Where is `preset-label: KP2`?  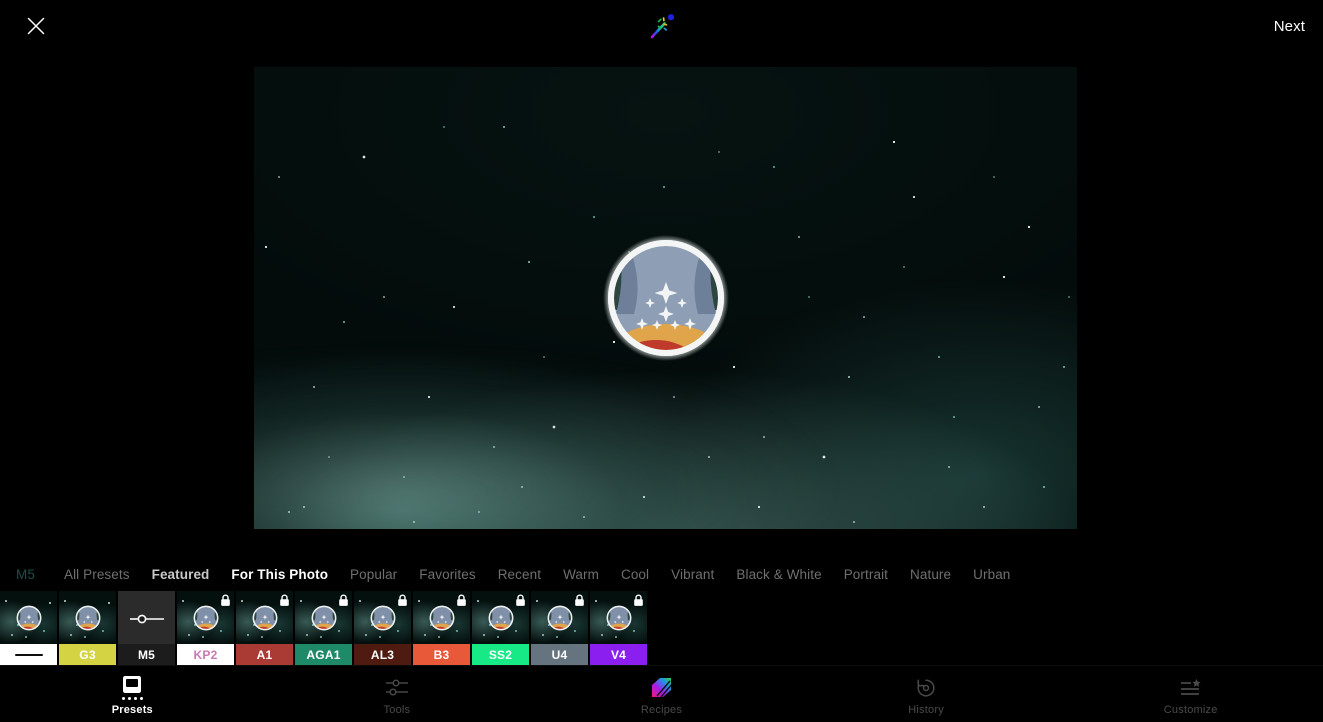 preset-label: KP2 is located at coordinates (205, 654).